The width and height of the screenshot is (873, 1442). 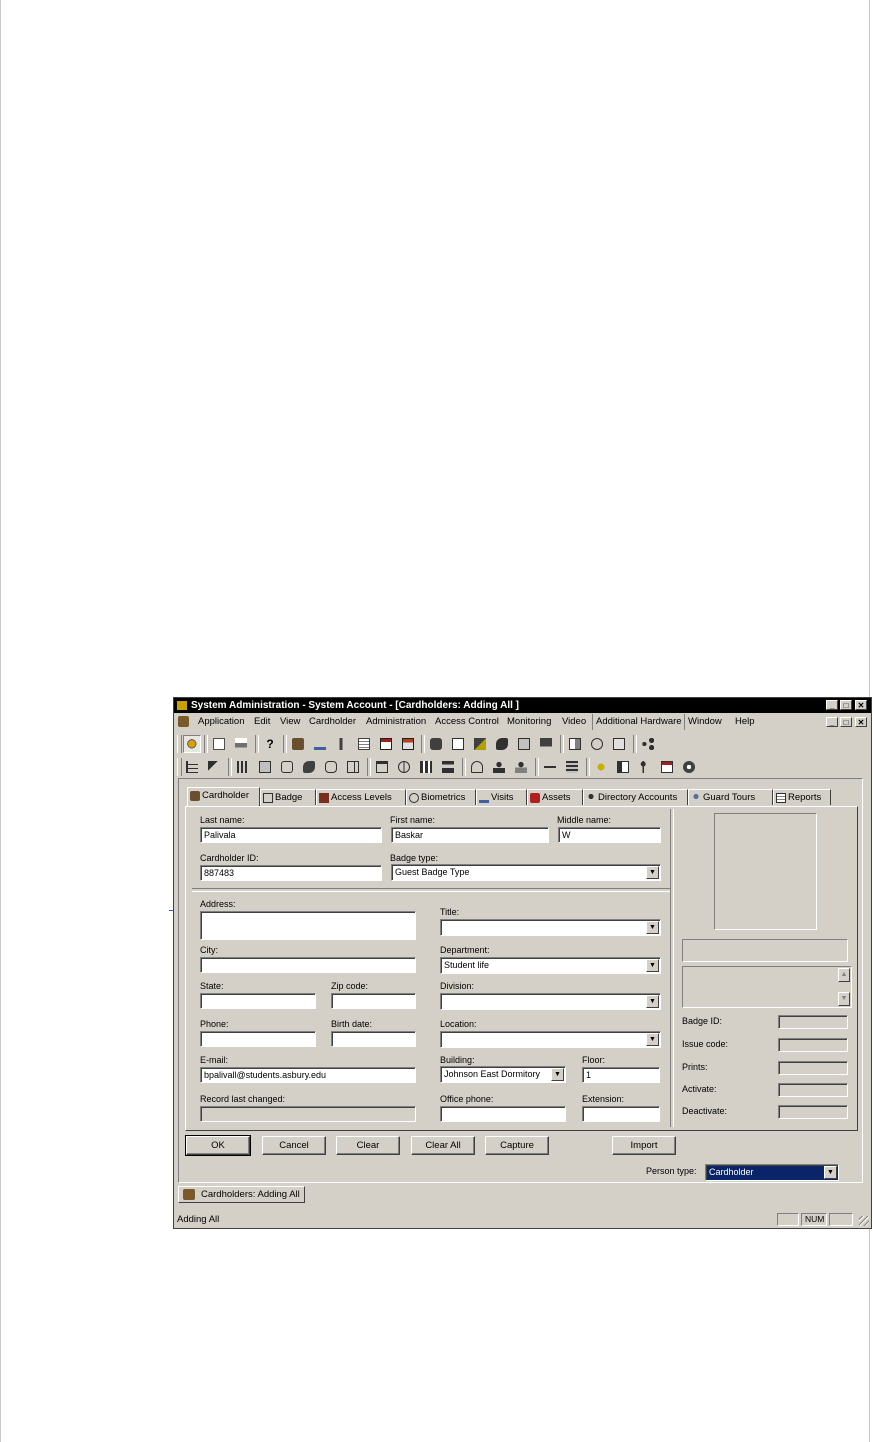 I want to click on tab-cardholder: Cardholder, so click(x=223, y=796).